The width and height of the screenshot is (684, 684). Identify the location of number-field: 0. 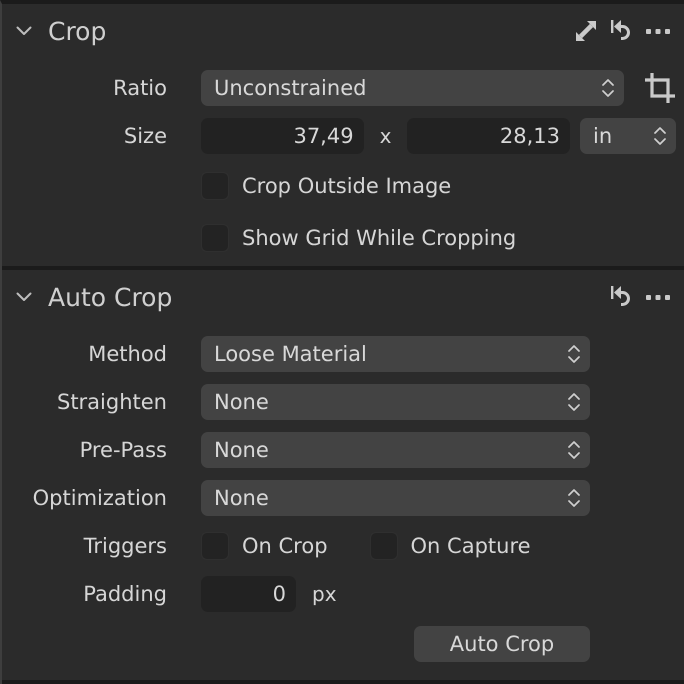
(248, 594).